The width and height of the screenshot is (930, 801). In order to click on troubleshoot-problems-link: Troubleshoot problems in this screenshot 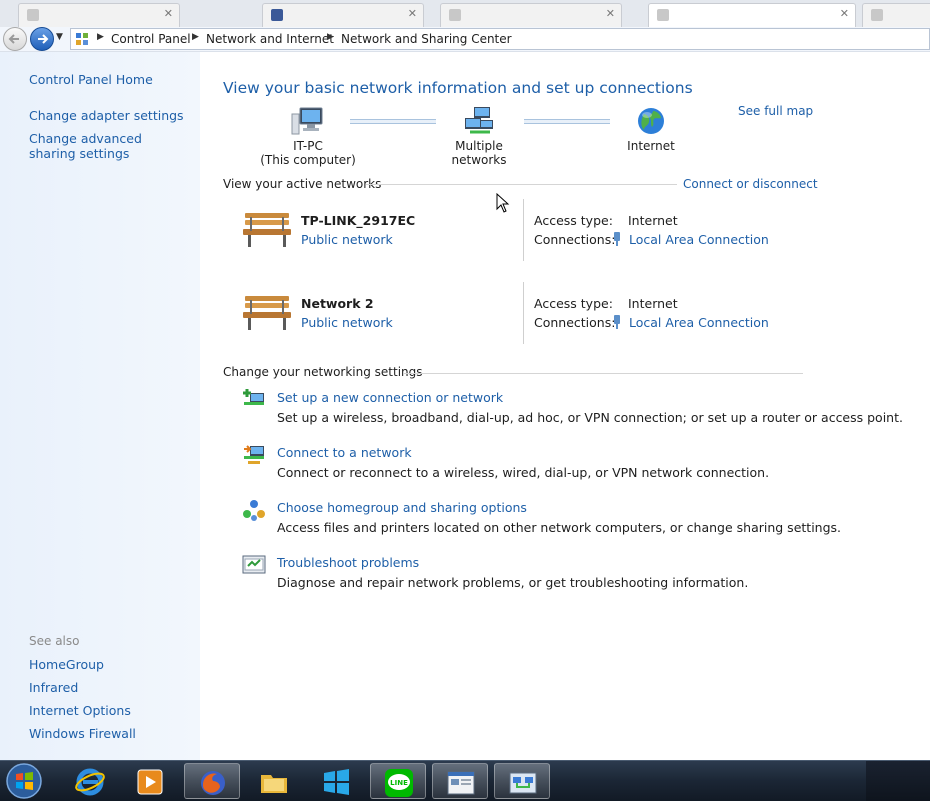, I will do `click(348, 562)`.